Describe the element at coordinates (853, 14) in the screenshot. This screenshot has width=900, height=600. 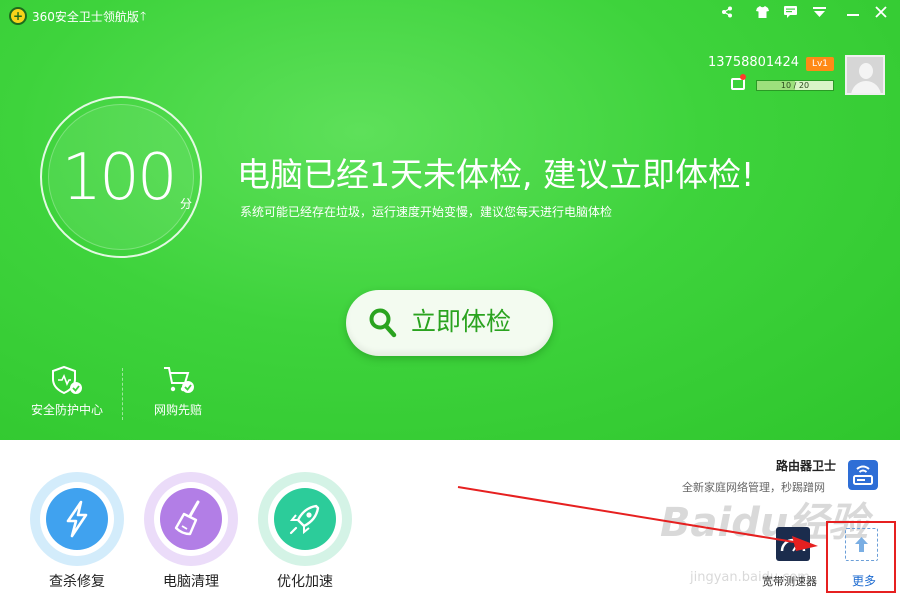
I see `minimize-icon` at that location.